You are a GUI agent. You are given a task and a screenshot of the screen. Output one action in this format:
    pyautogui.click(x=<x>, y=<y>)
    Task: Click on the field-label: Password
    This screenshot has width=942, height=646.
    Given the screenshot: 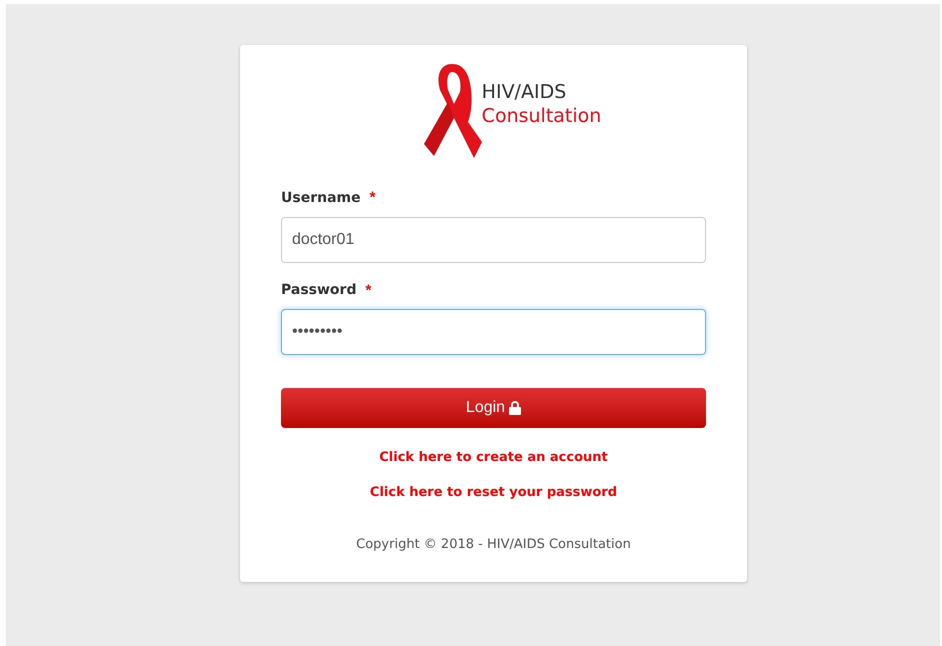 What is the action you would take?
    pyautogui.click(x=318, y=290)
    